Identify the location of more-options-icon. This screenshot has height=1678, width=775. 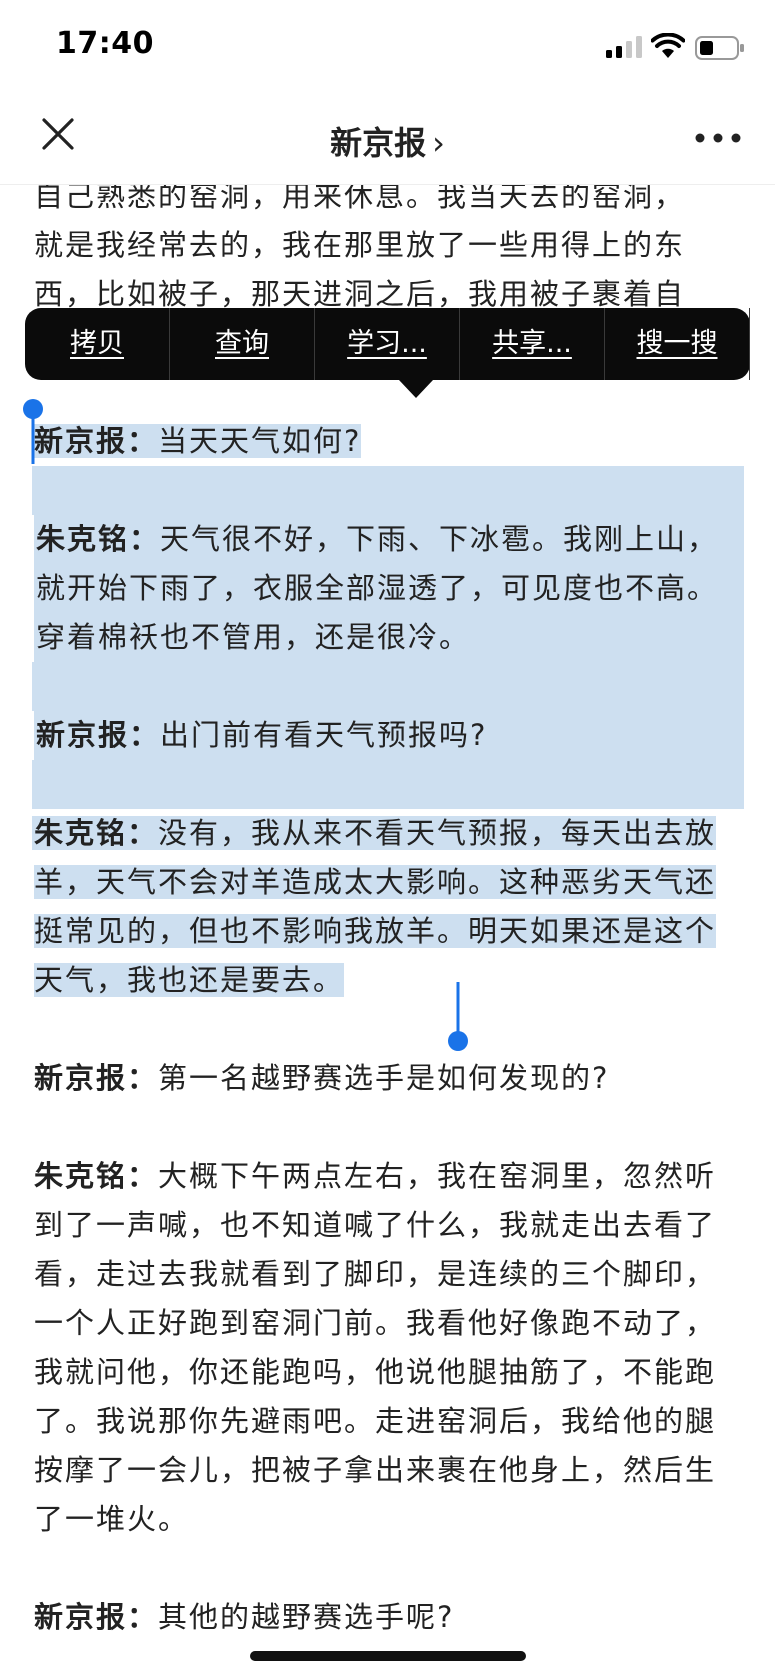
(718, 138).